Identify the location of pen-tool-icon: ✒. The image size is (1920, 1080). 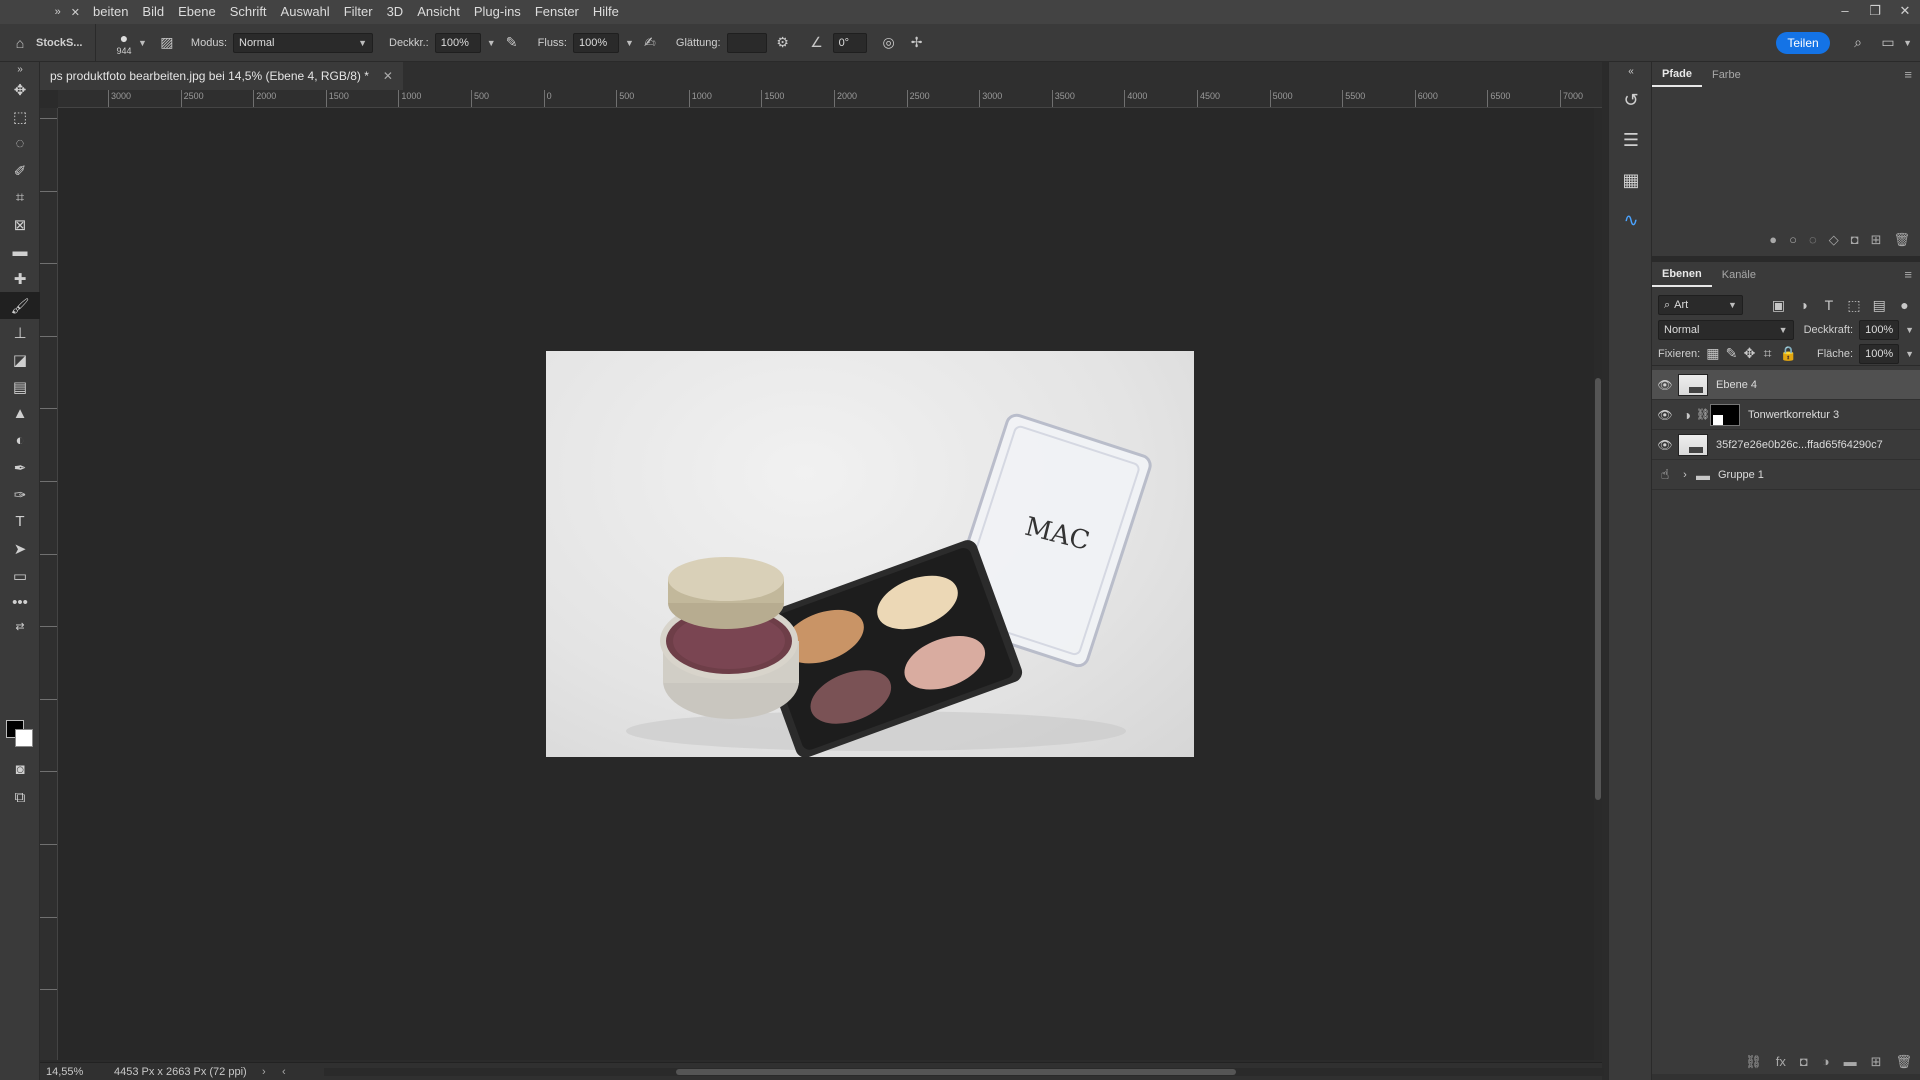
(20, 467).